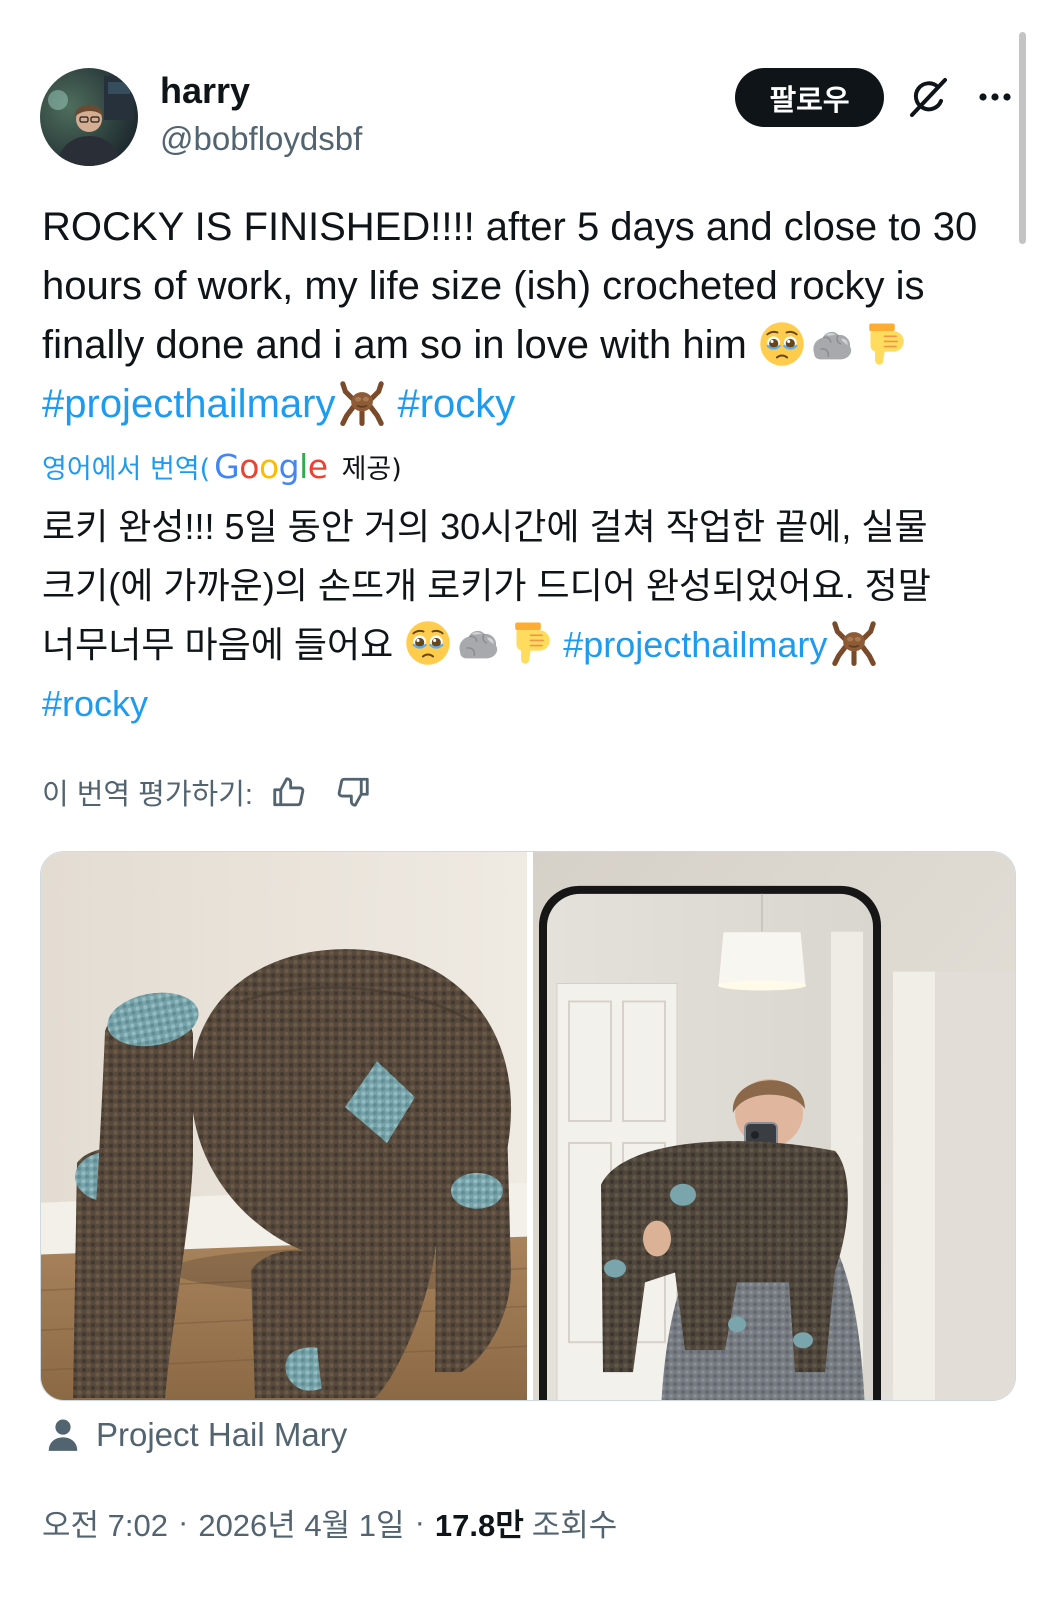 The image size is (1056, 1602). I want to click on tweet-line: #projecthailmary #rocky, so click(529, 404).